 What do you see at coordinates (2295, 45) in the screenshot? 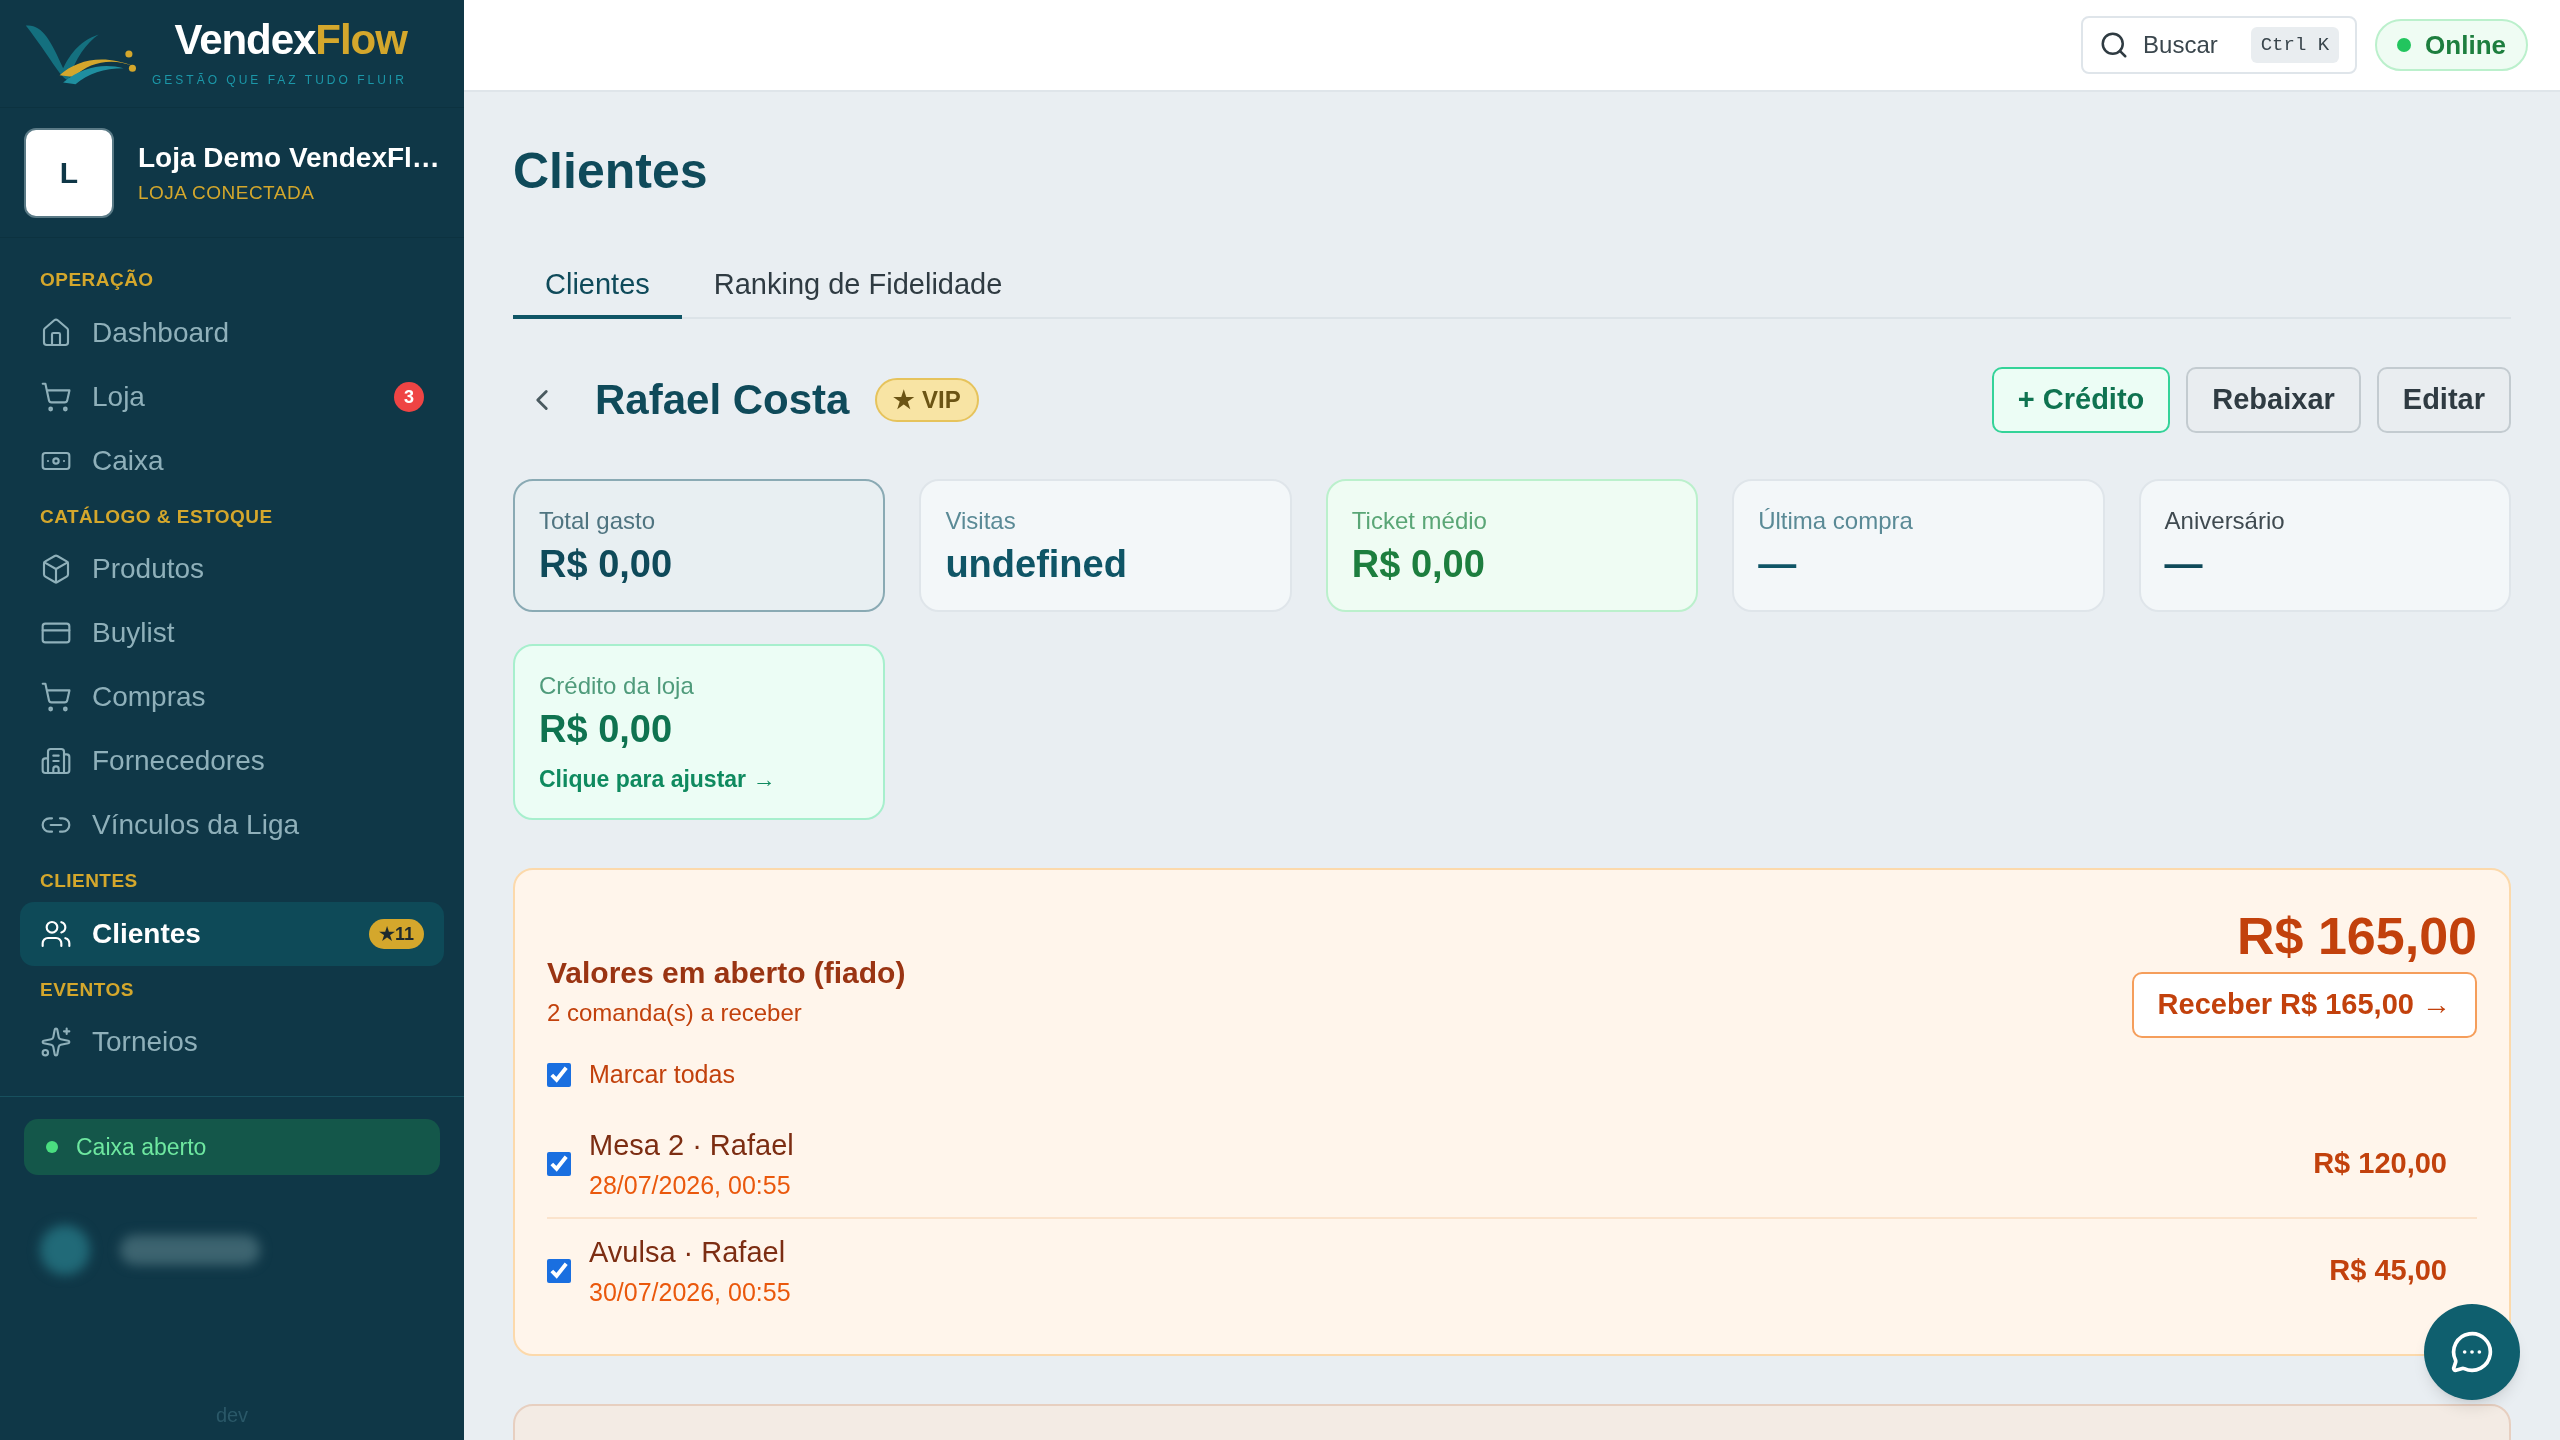
I see `shortcut-hint: Ctrl K` at bounding box center [2295, 45].